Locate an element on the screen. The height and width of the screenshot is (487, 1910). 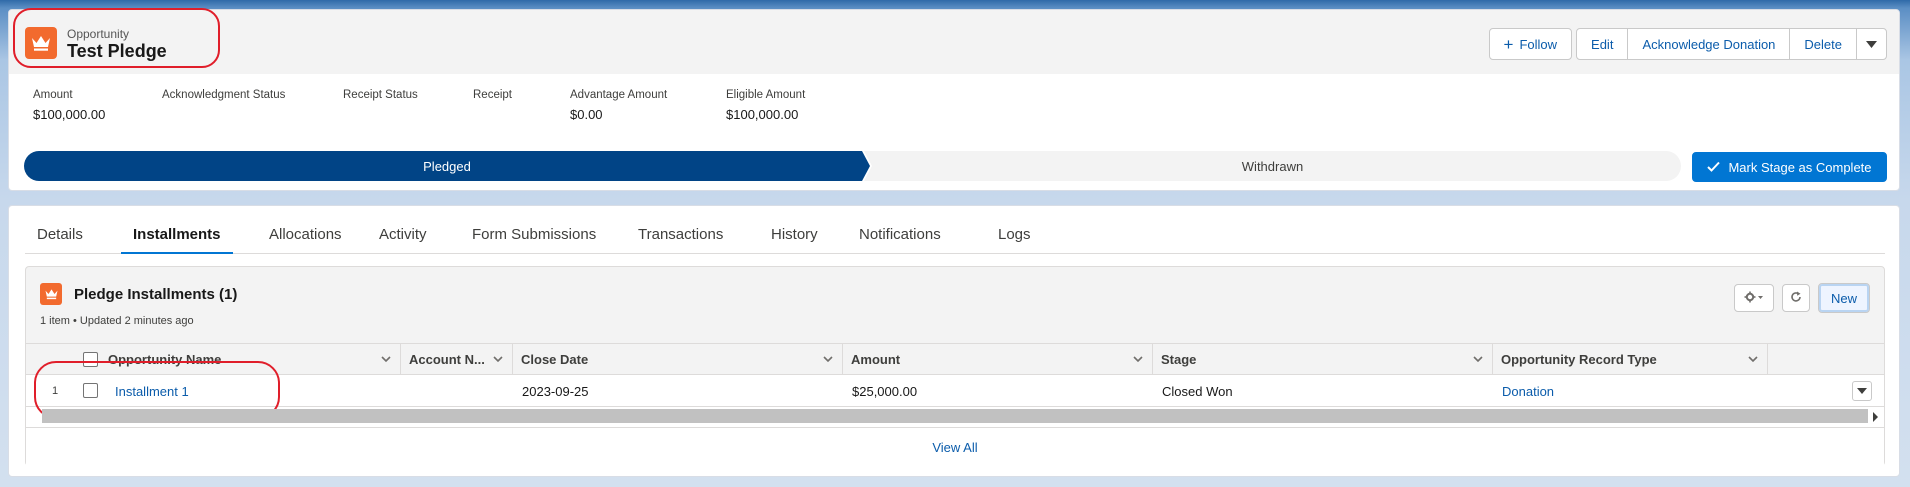
close-date-cell: 2023-09-25 is located at coordinates (555, 391).